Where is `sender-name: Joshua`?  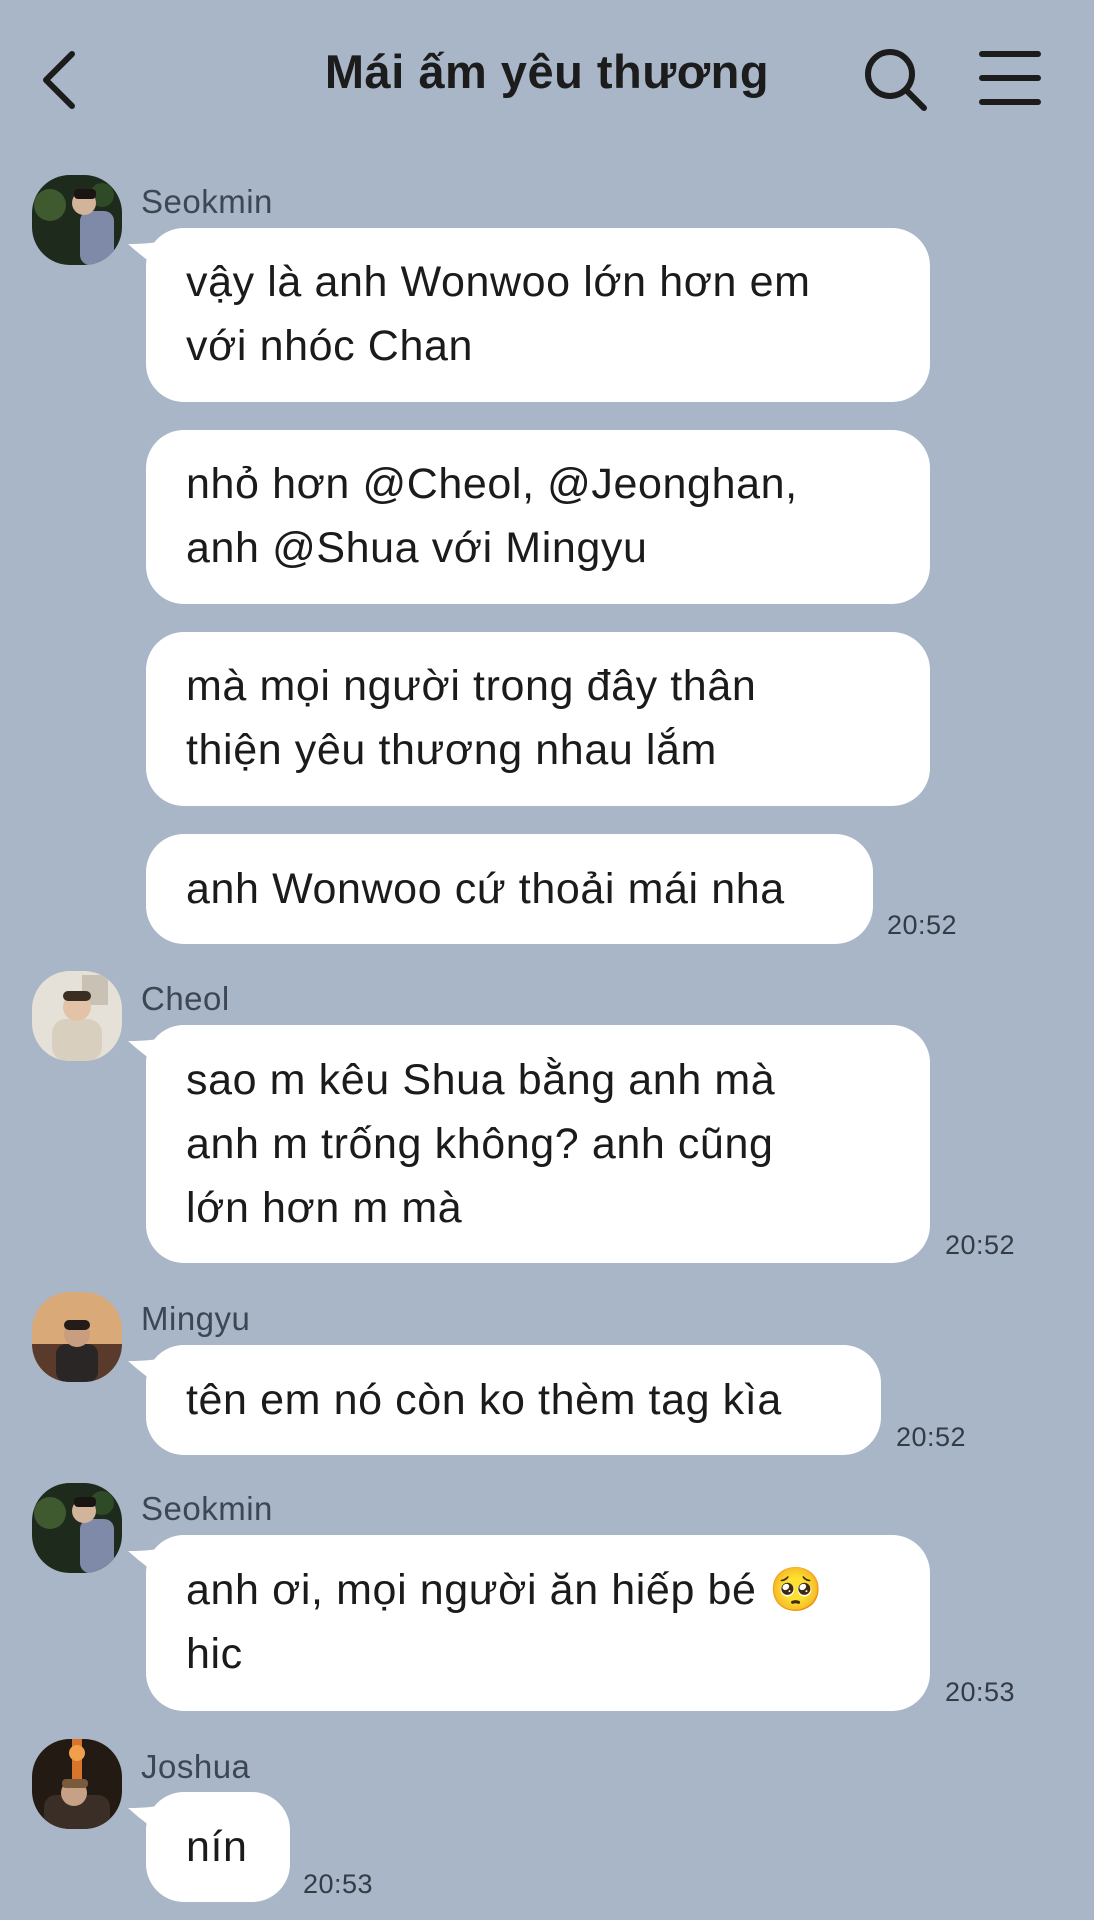
sender-name: Joshua is located at coordinates (196, 1766).